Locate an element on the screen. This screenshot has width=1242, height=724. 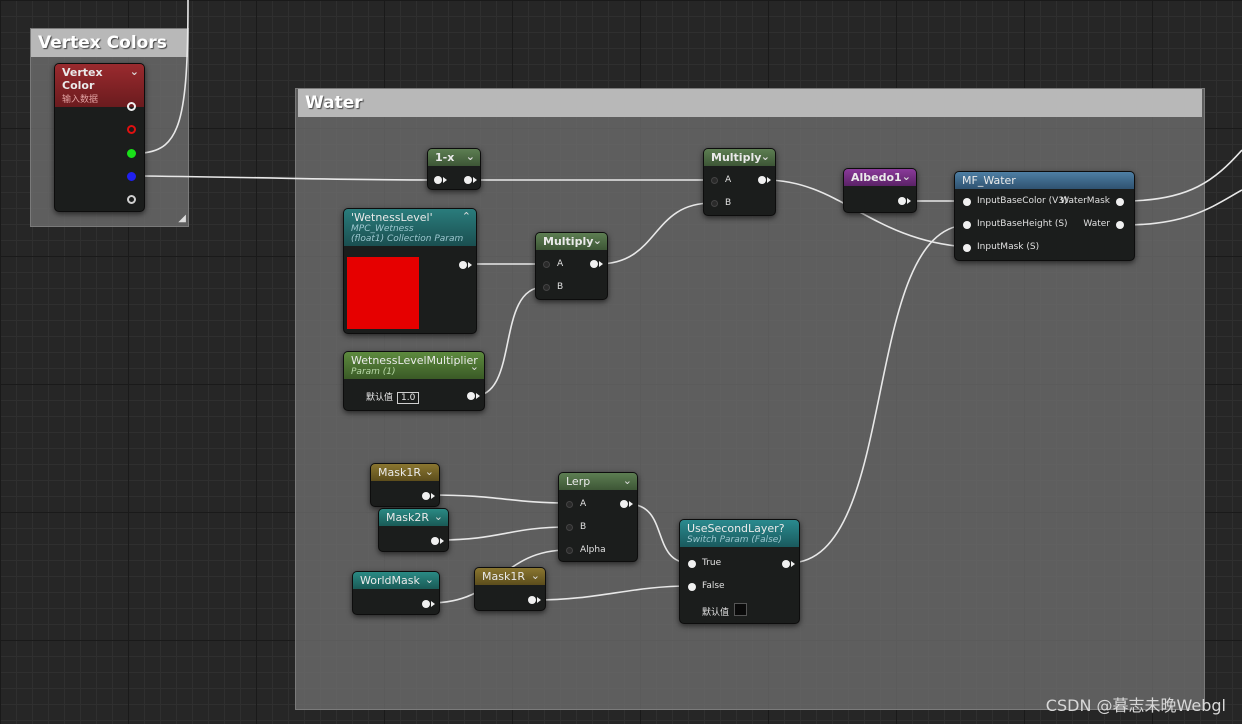
input-pin-true is located at coordinates (692, 564).